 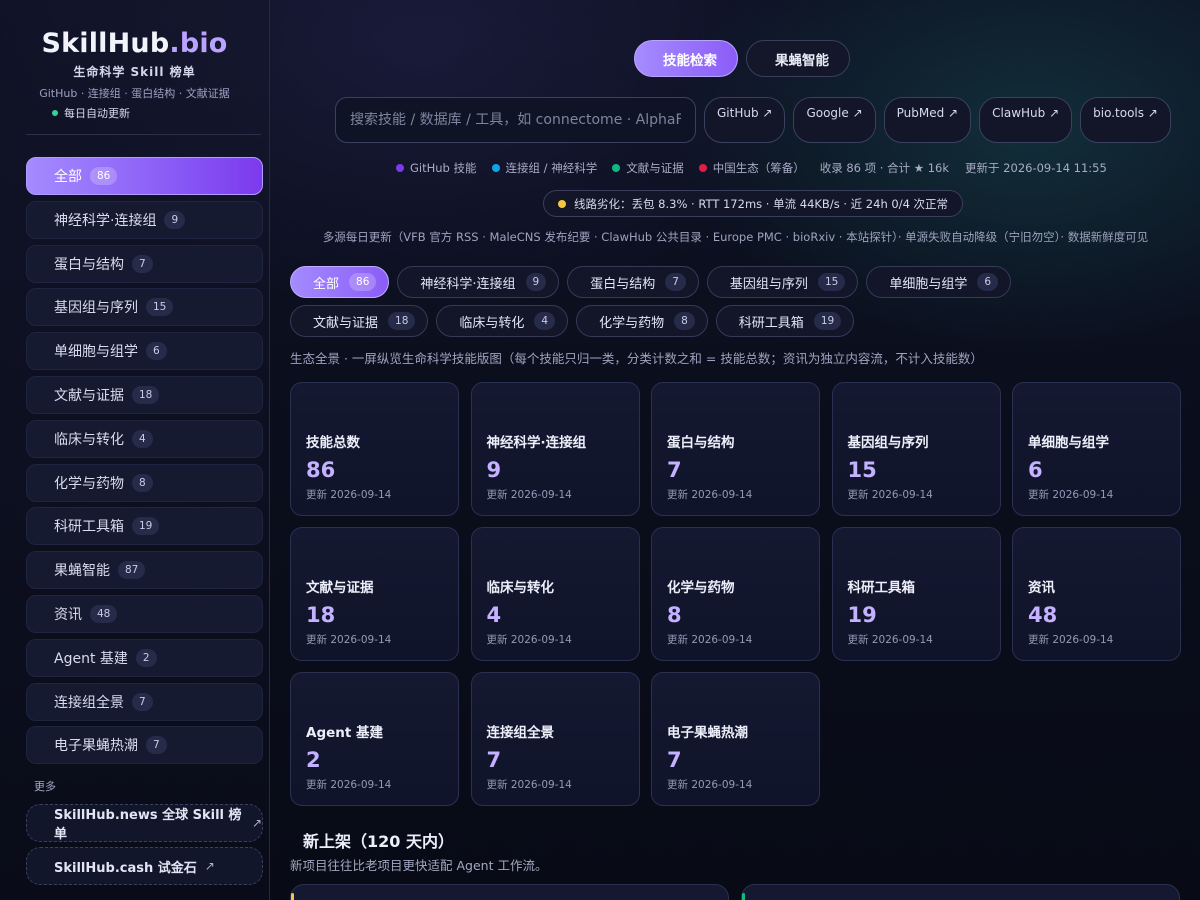 What do you see at coordinates (1026, 120) in the screenshot?
I see `clawhub-link: ClawHub ↗` at bounding box center [1026, 120].